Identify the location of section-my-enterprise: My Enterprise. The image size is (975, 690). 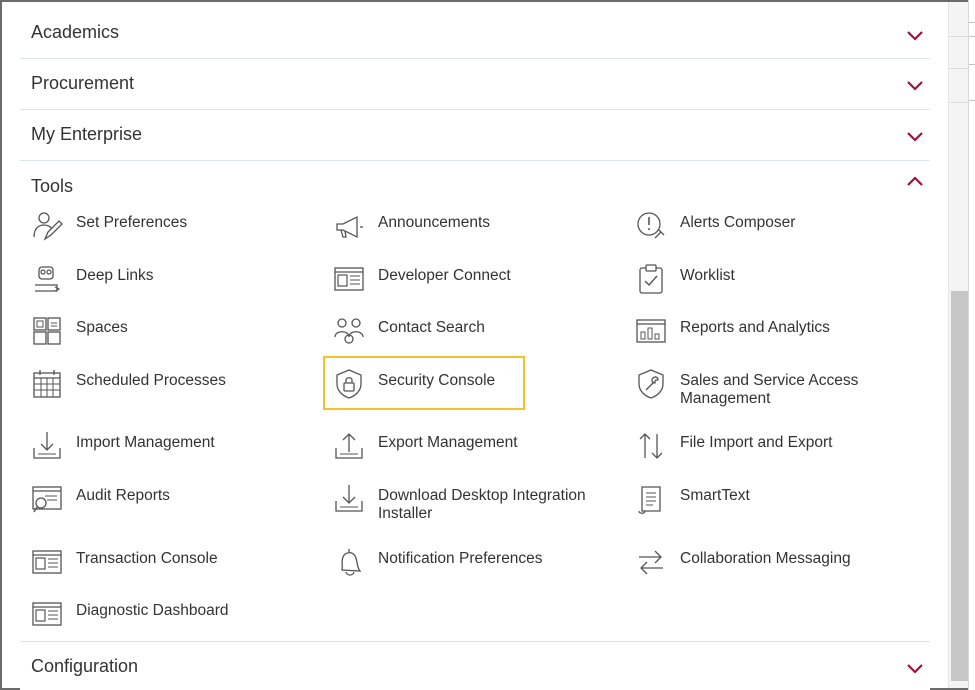
(475, 135).